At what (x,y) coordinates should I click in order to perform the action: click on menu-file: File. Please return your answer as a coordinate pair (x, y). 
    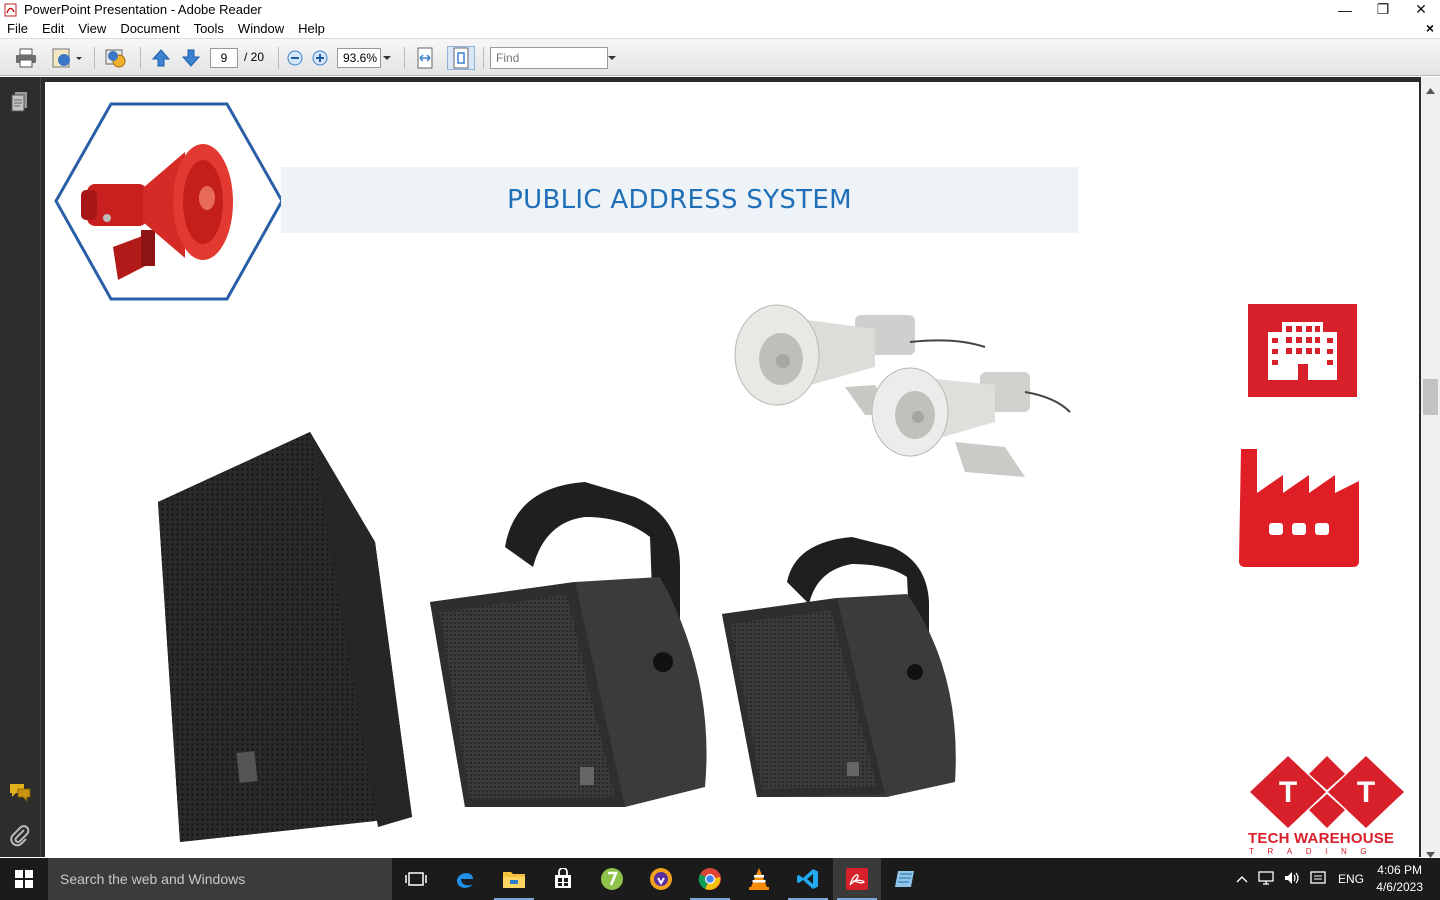
    Looking at the image, I should click on (17, 28).